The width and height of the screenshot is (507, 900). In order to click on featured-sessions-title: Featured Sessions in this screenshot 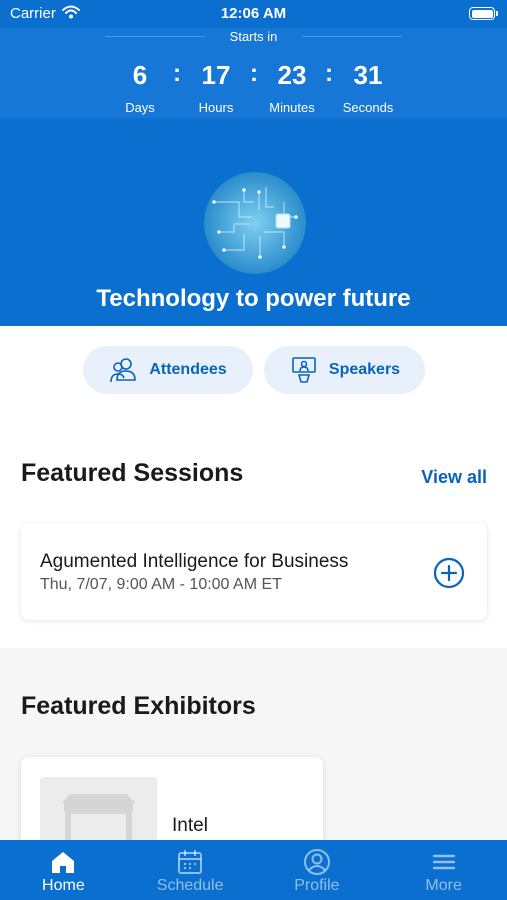, I will do `click(132, 473)`.